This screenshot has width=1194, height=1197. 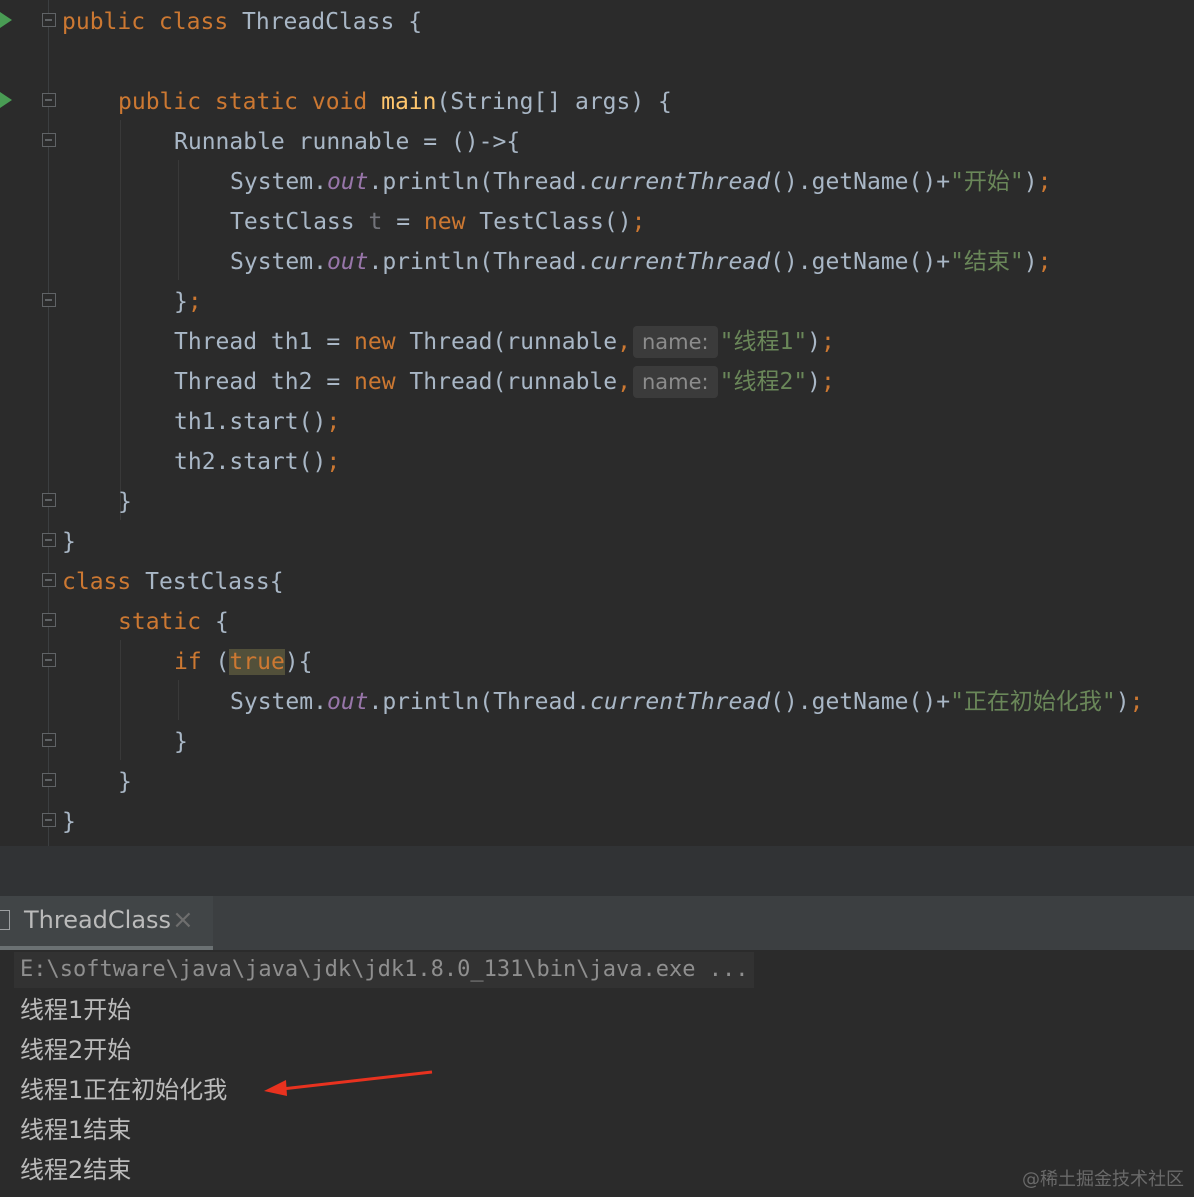 I want to click on code-line: Runnable runnable = ()->{, so click(x=347, y=142).